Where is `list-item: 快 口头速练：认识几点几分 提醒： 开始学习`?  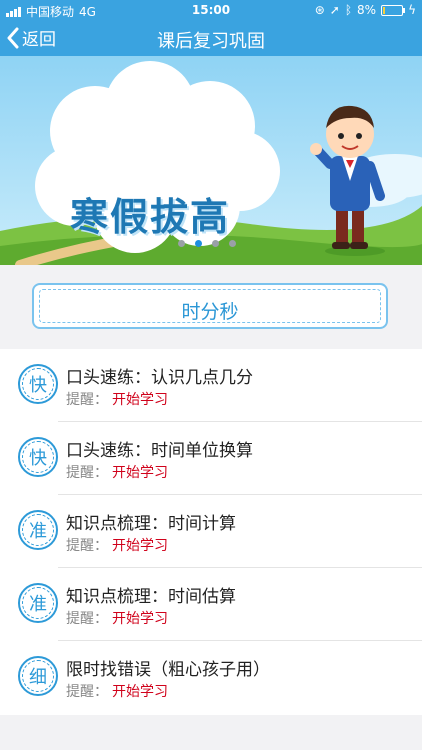 list-item: 快 口头速练：认识几点几分 提醒： 开始学习 is located at coordinates (211, 385).